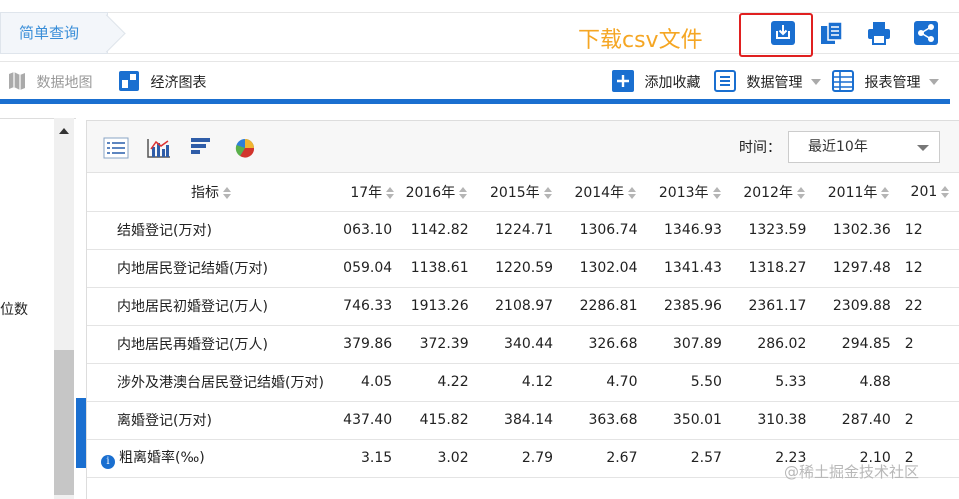  What do you see at coordinates (689, 420) in the screenshot?
I see `value-cell: 350.01` at bounding box center [689, 420].